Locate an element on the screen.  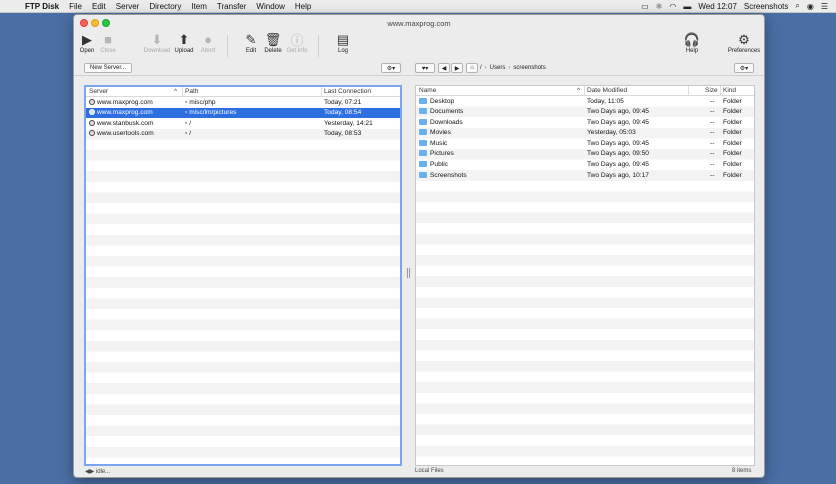
menubar-user: Screenshots is located at coordinates (766, 6).